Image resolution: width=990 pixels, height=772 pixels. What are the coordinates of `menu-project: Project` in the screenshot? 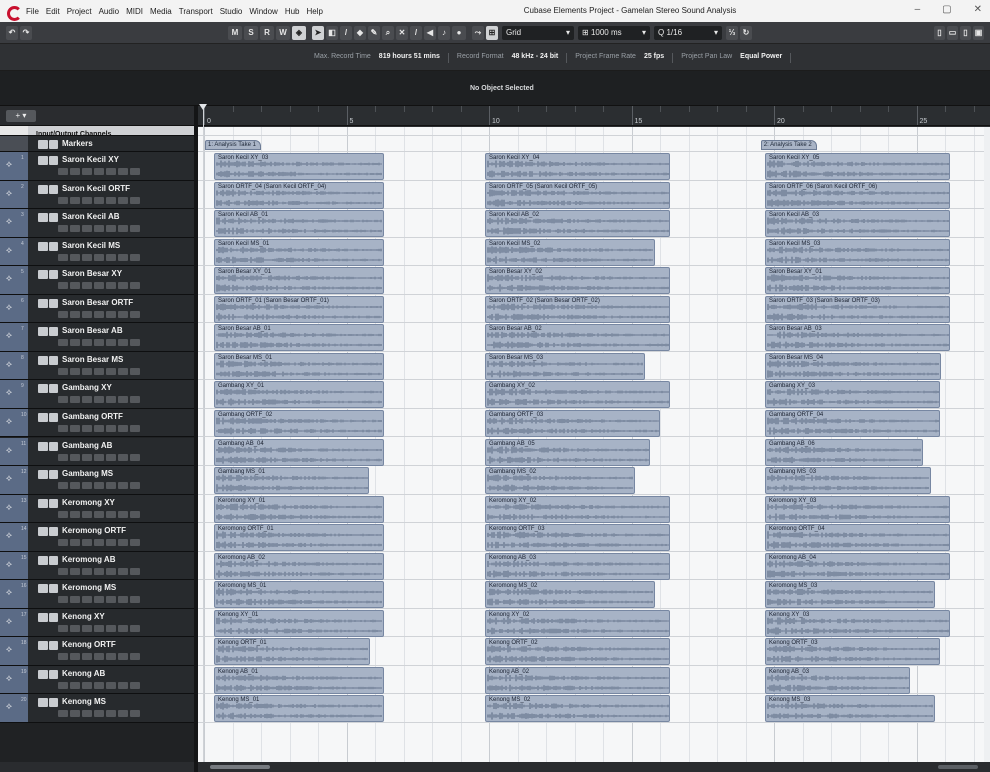 It's located at (79, 11).